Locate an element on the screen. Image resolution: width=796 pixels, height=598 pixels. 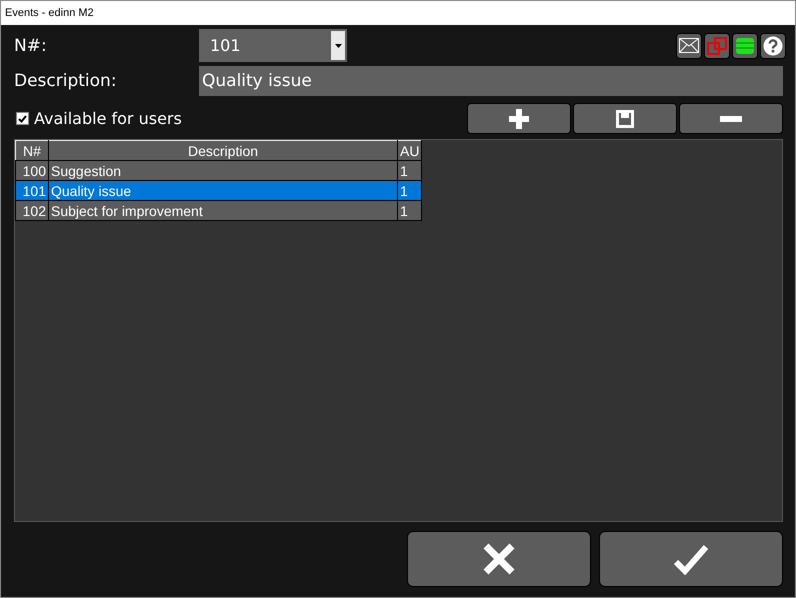
minus-icon is located at coordinates (731, 119).